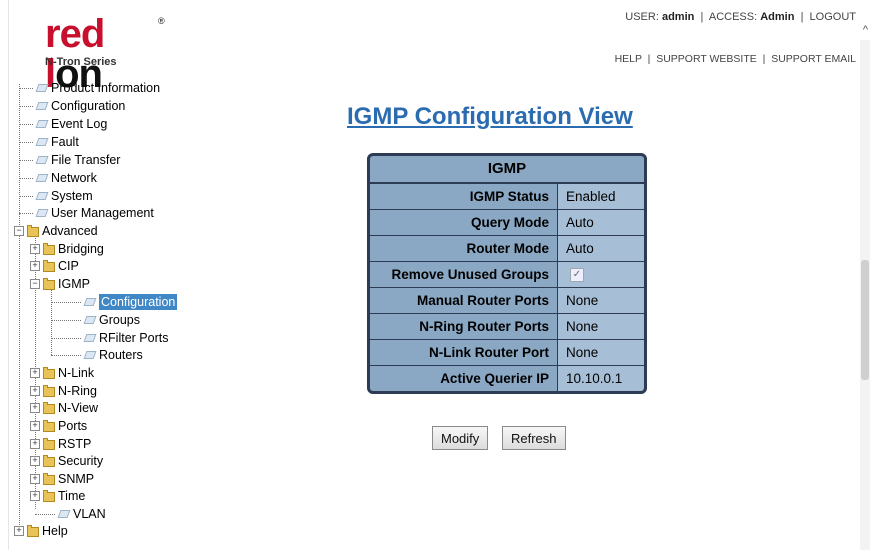 This screenshot has width=870, height=550. What do you see at coordinates (67, 249) in the screenshot?
I see `tree-item-bridging: + Bridging` at bounding box center [67, 249].